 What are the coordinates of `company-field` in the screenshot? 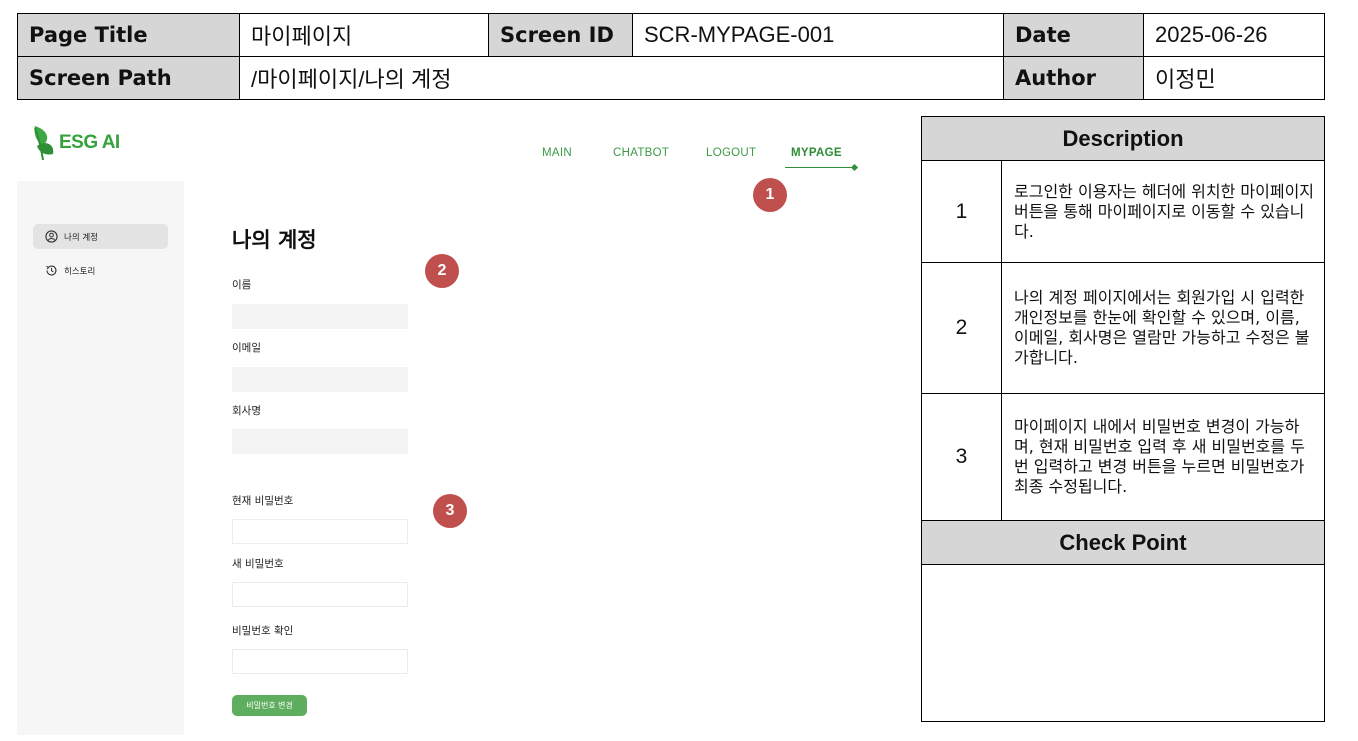 It's located at (320, 441).